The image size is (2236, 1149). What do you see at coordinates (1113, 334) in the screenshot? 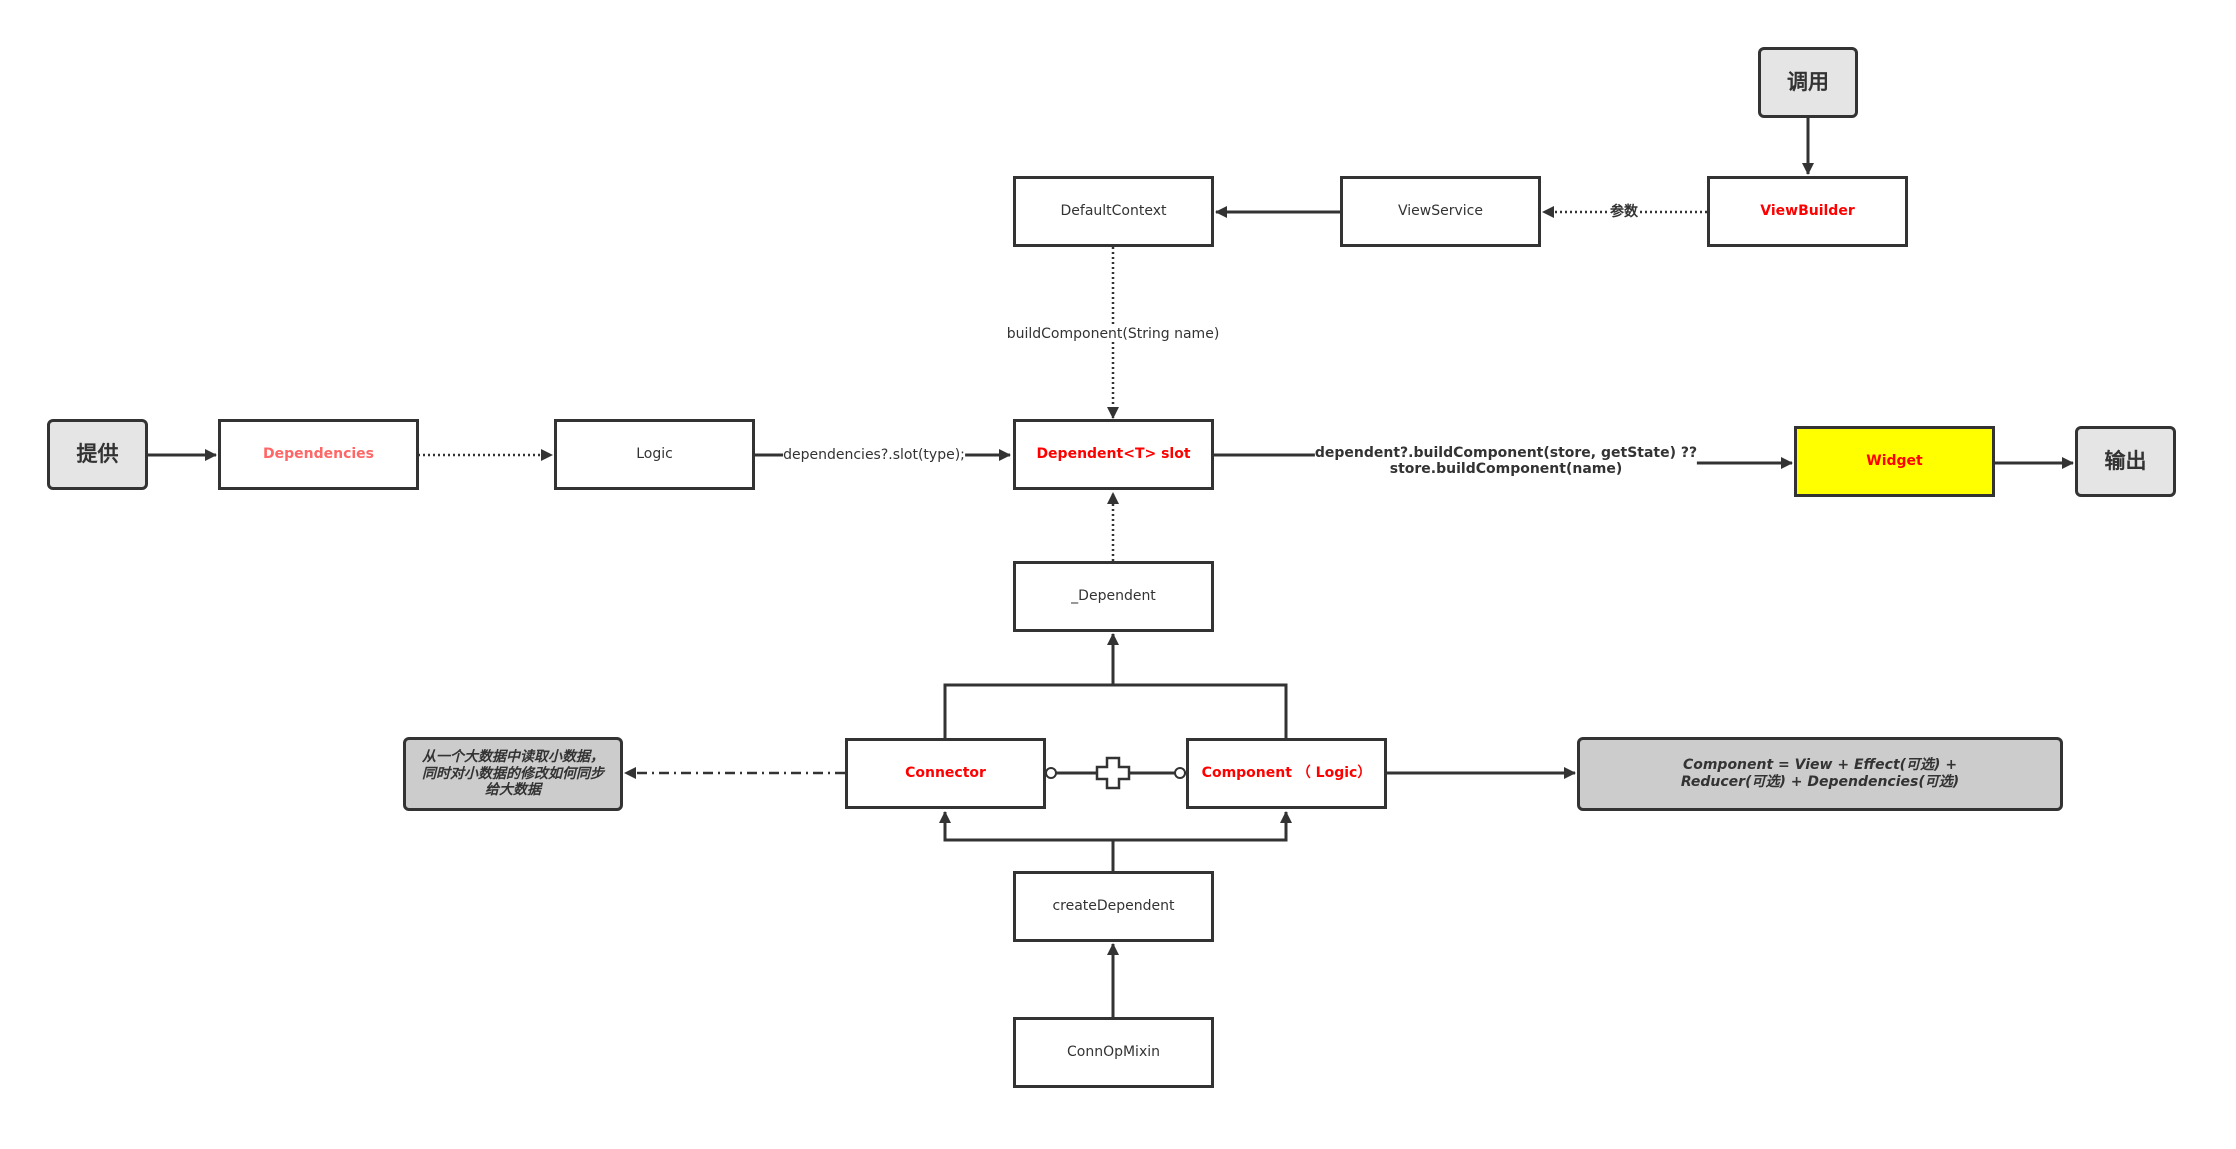
I see `edge-label-build-component: buildComponent(String name)` at bounding box center [1113, 334].